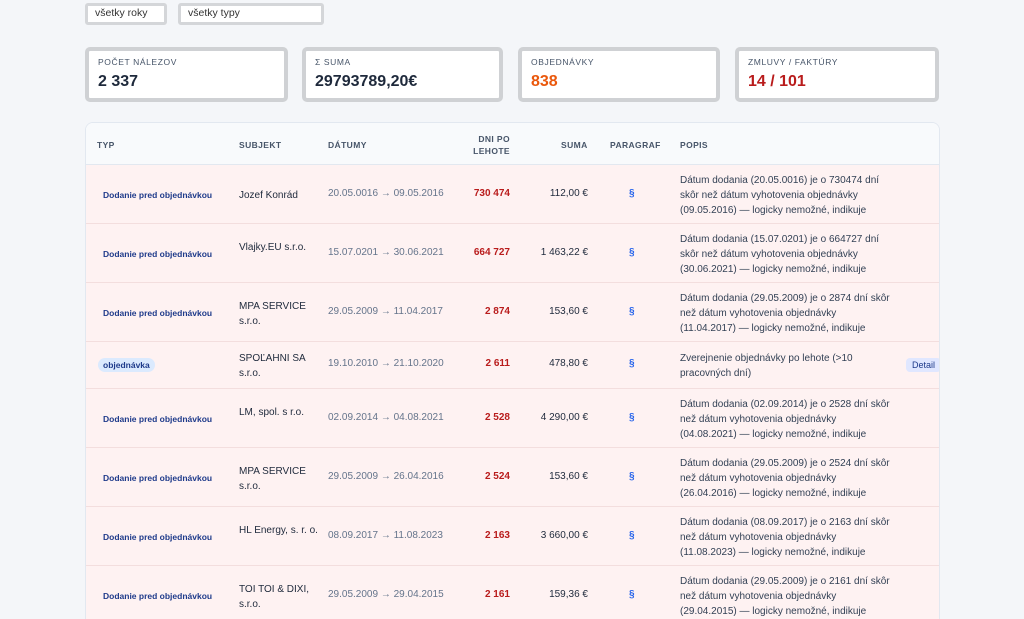 This screenshot has width=1024, height=619. What do you see at coordinates (922, 365) in the screenshot?
I see `detail-button: Detail` at bounding box center [922, 365].